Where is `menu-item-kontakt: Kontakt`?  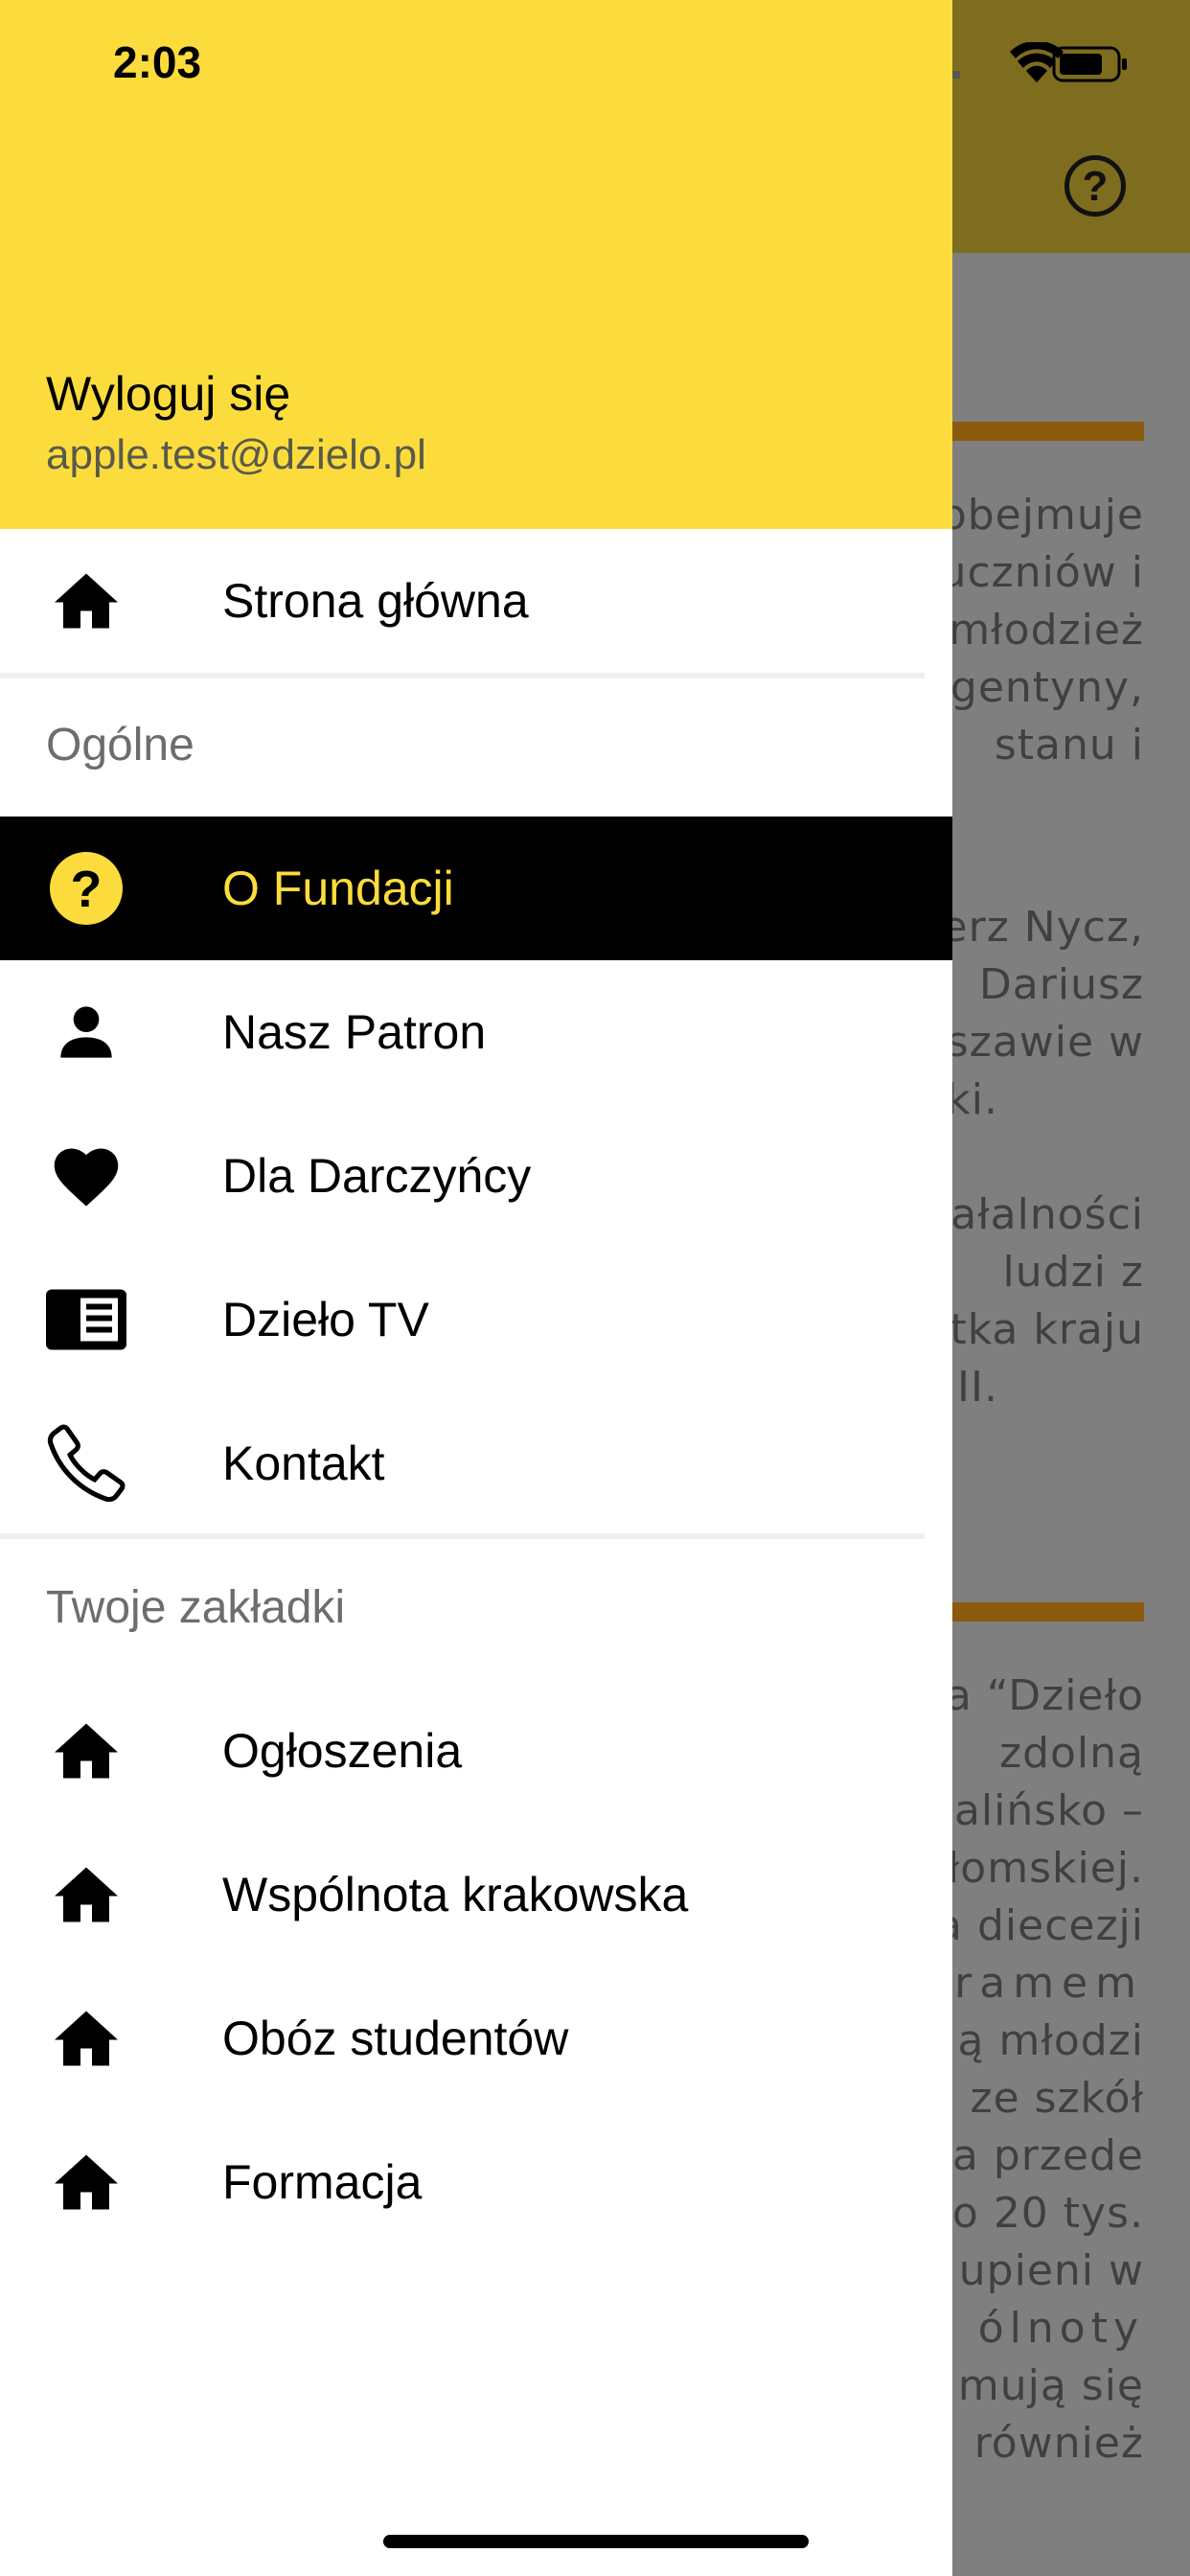
menu-item-kontakt: Kontakt is located at coordinates (476, 1463).